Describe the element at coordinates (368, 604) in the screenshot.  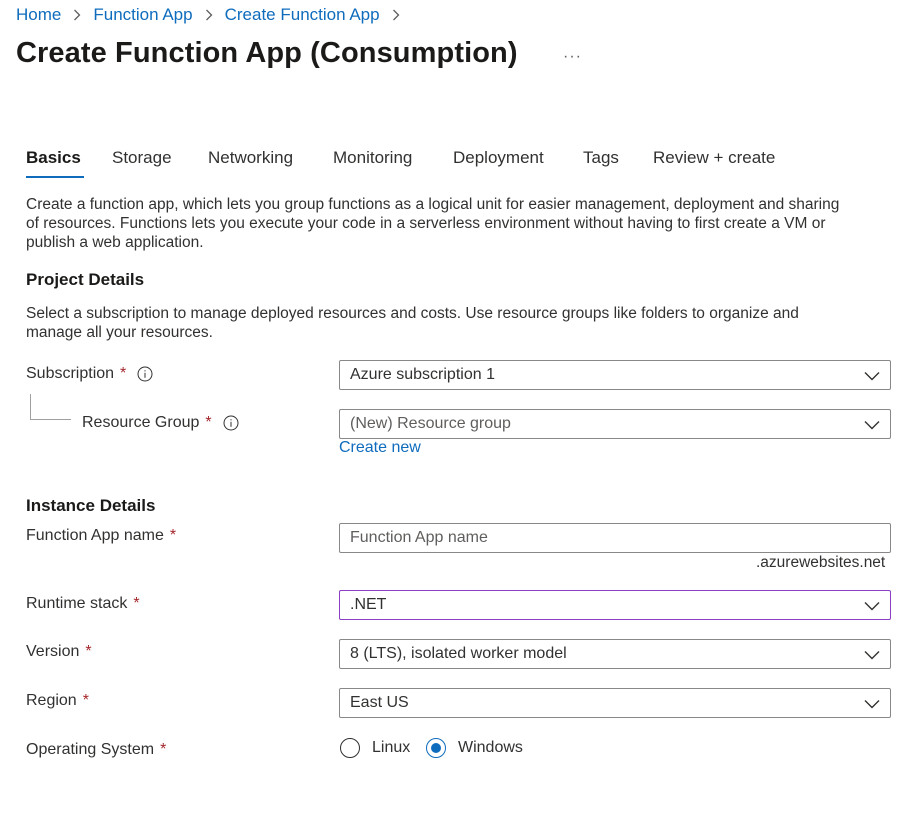
I see `runtime-stack-value: .NET` at that location.